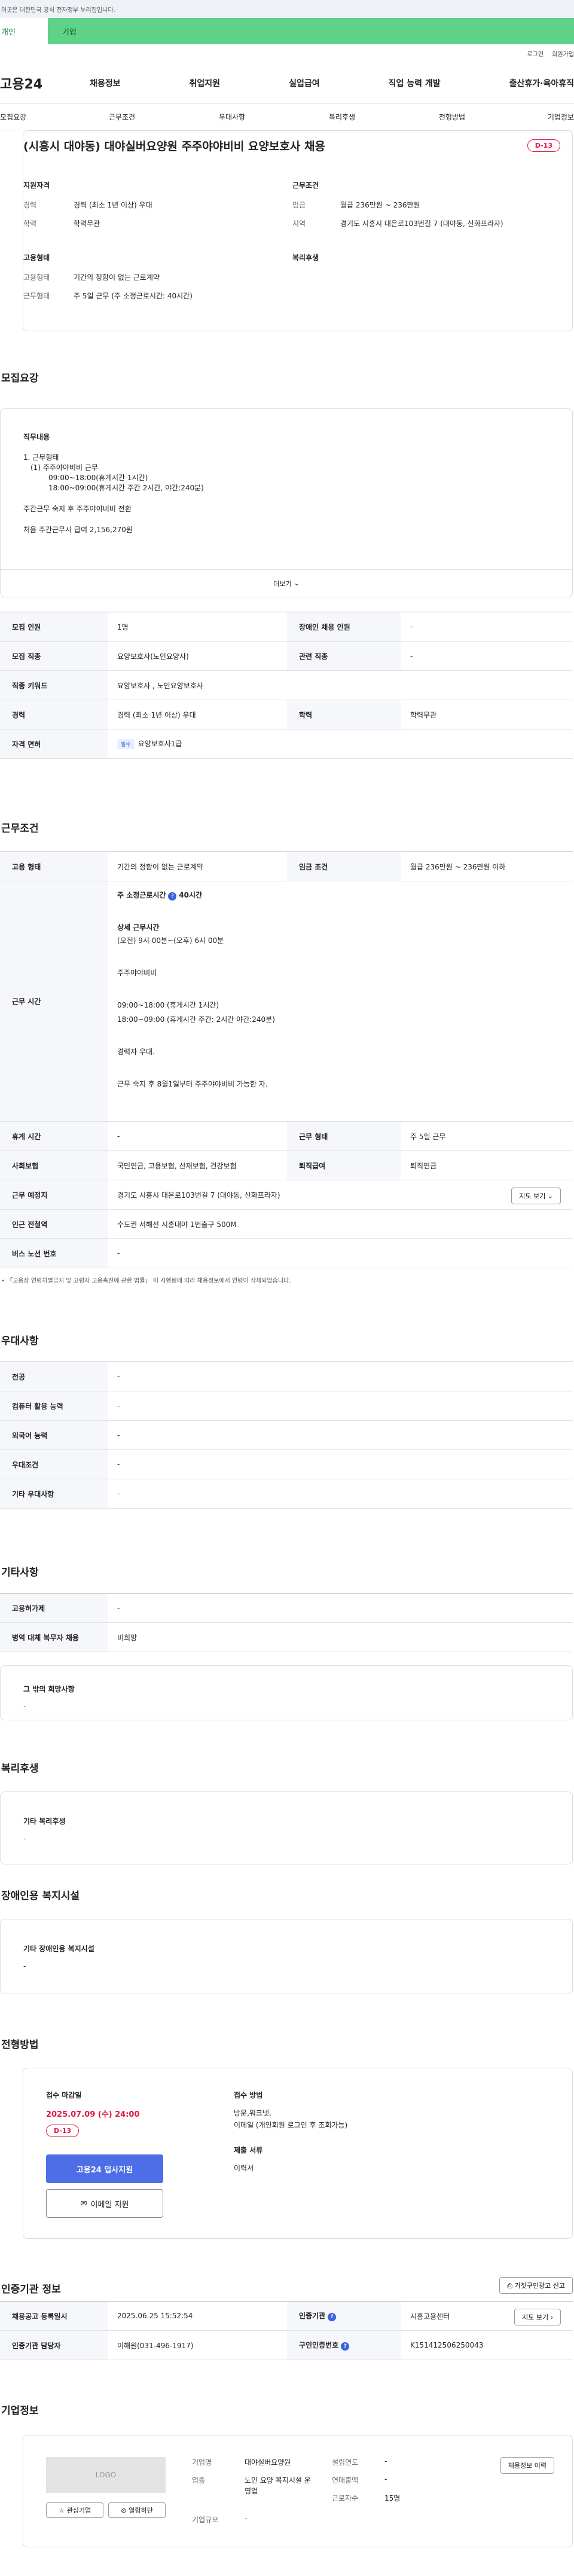 The image size is (574, 2576). What do you see at coordinates (20, 829) in the screenshot?
I see `conditions-section-title: 근무조건` at bounding box center [20, 829].